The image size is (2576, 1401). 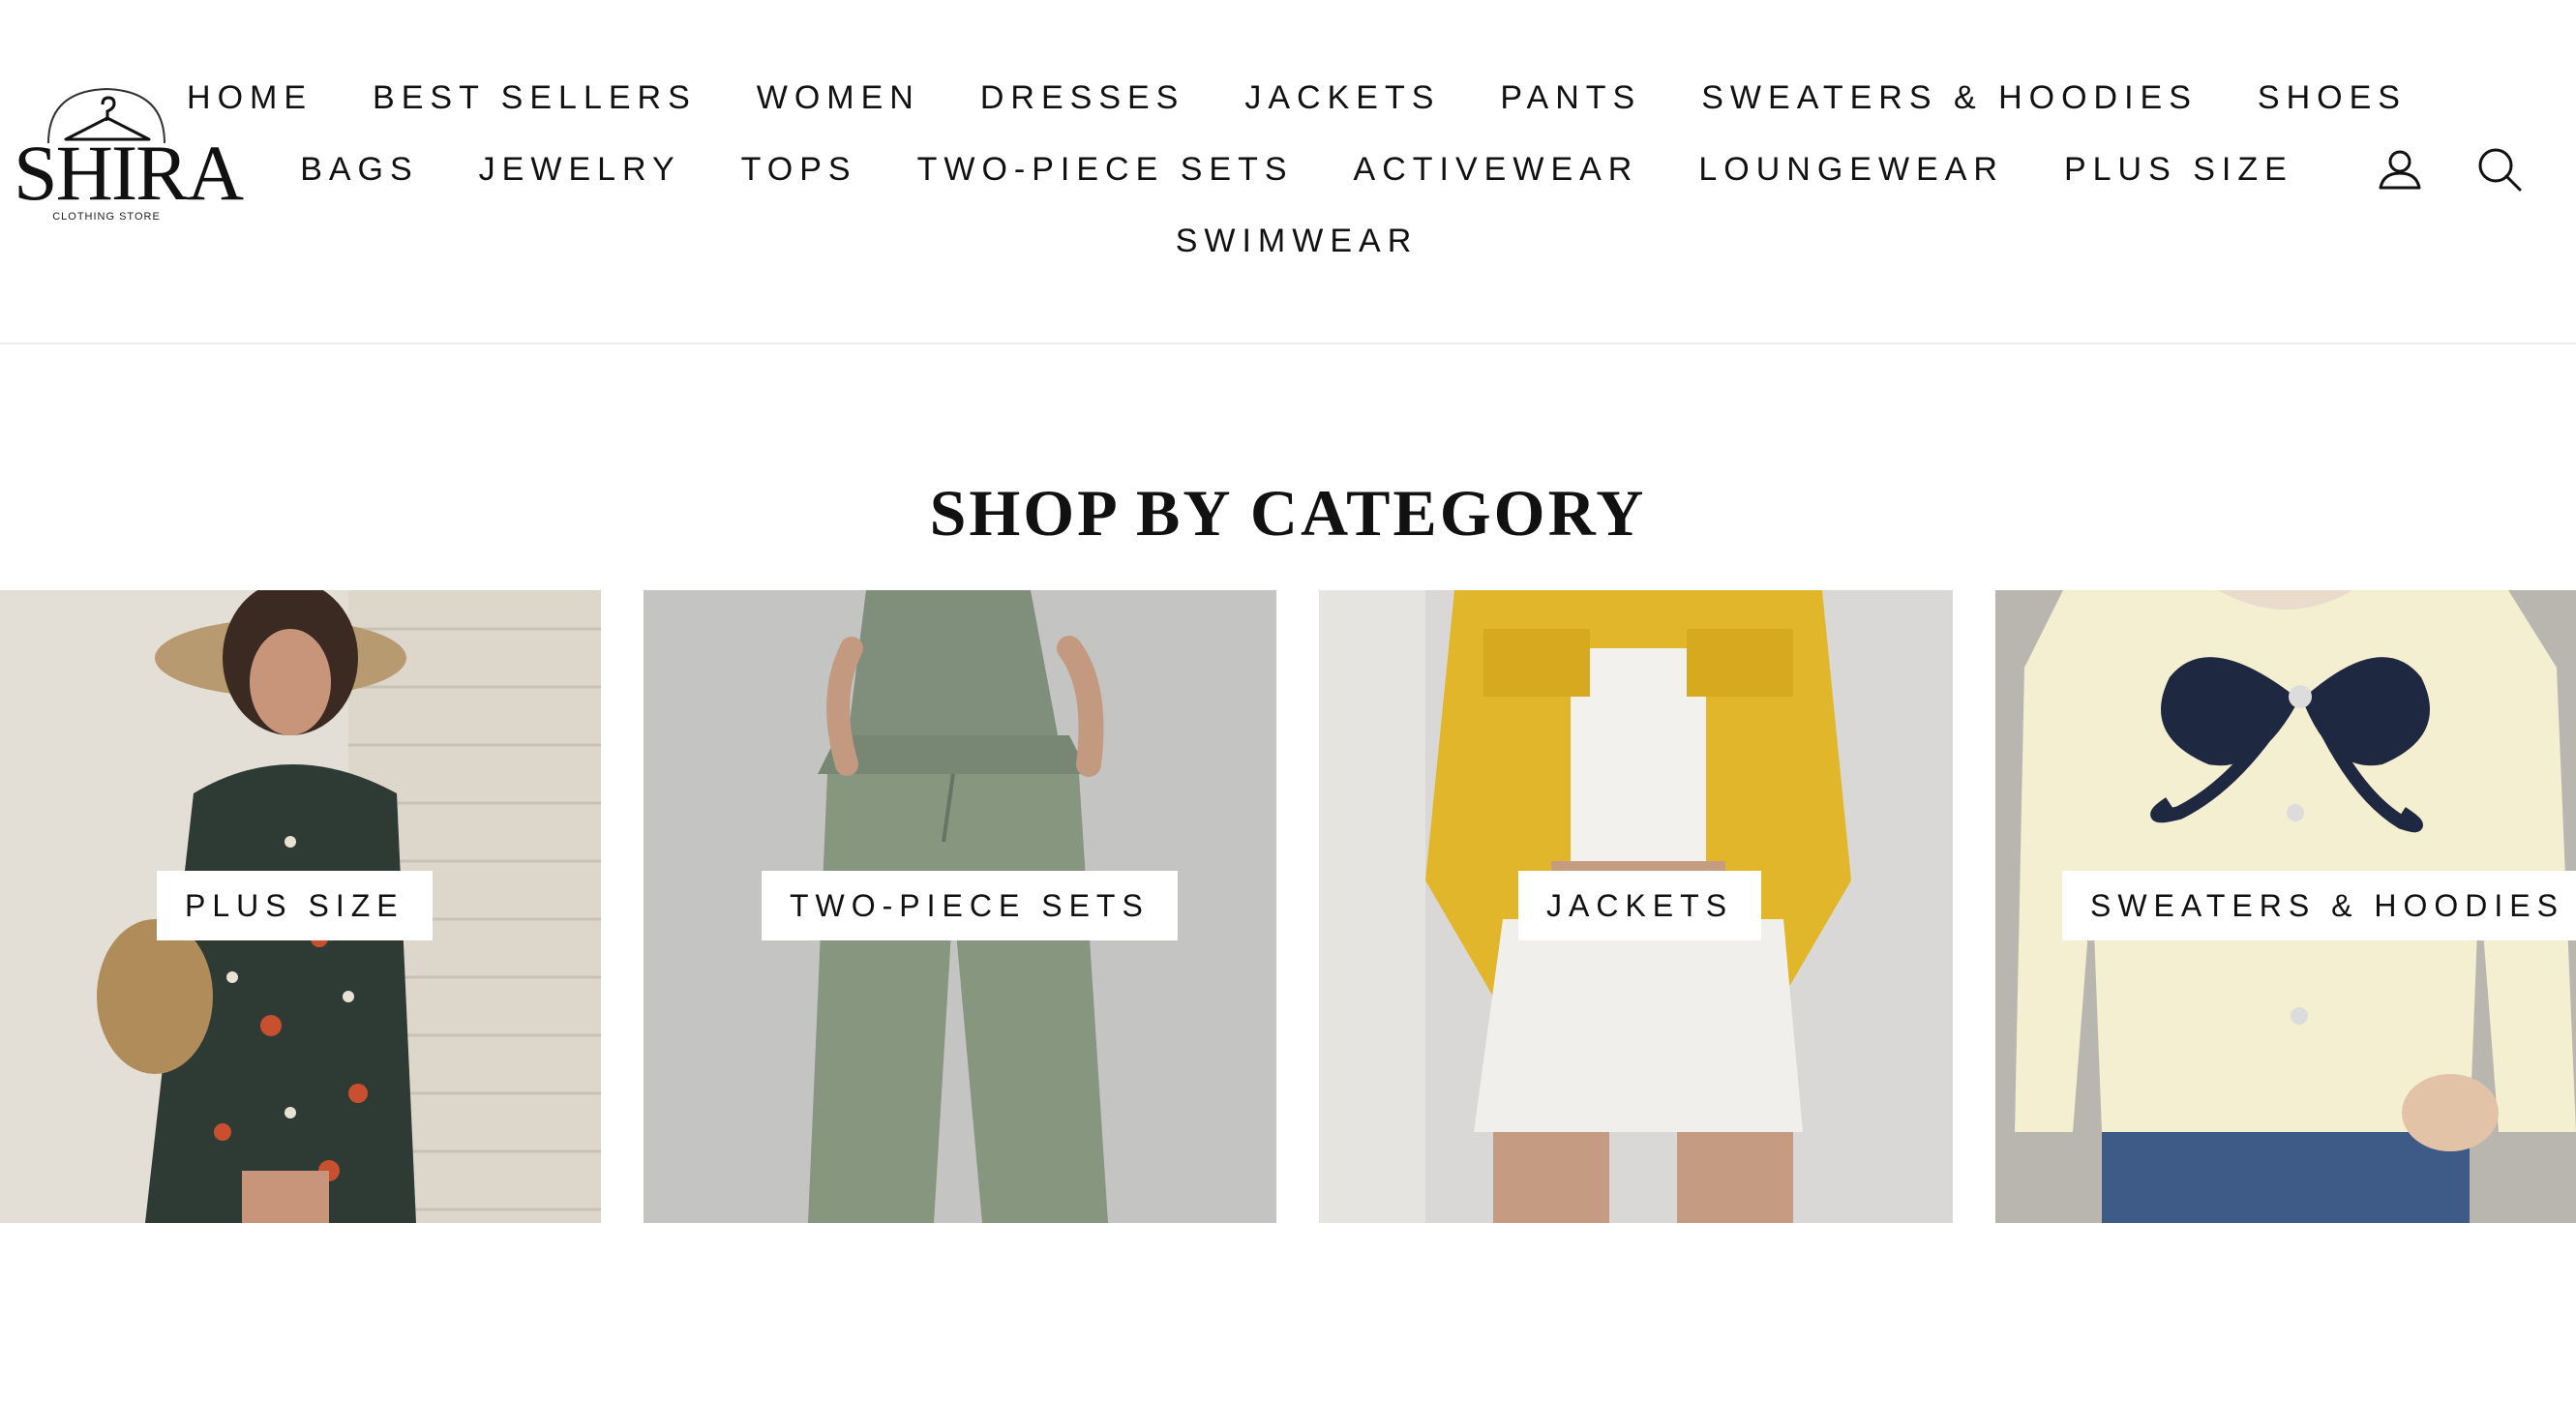 What do you see at coordinates (1496, 170) in the screenshot?
I see `nav-activewear: ACTIVEWEAR` at bounding box center [1496, 170].